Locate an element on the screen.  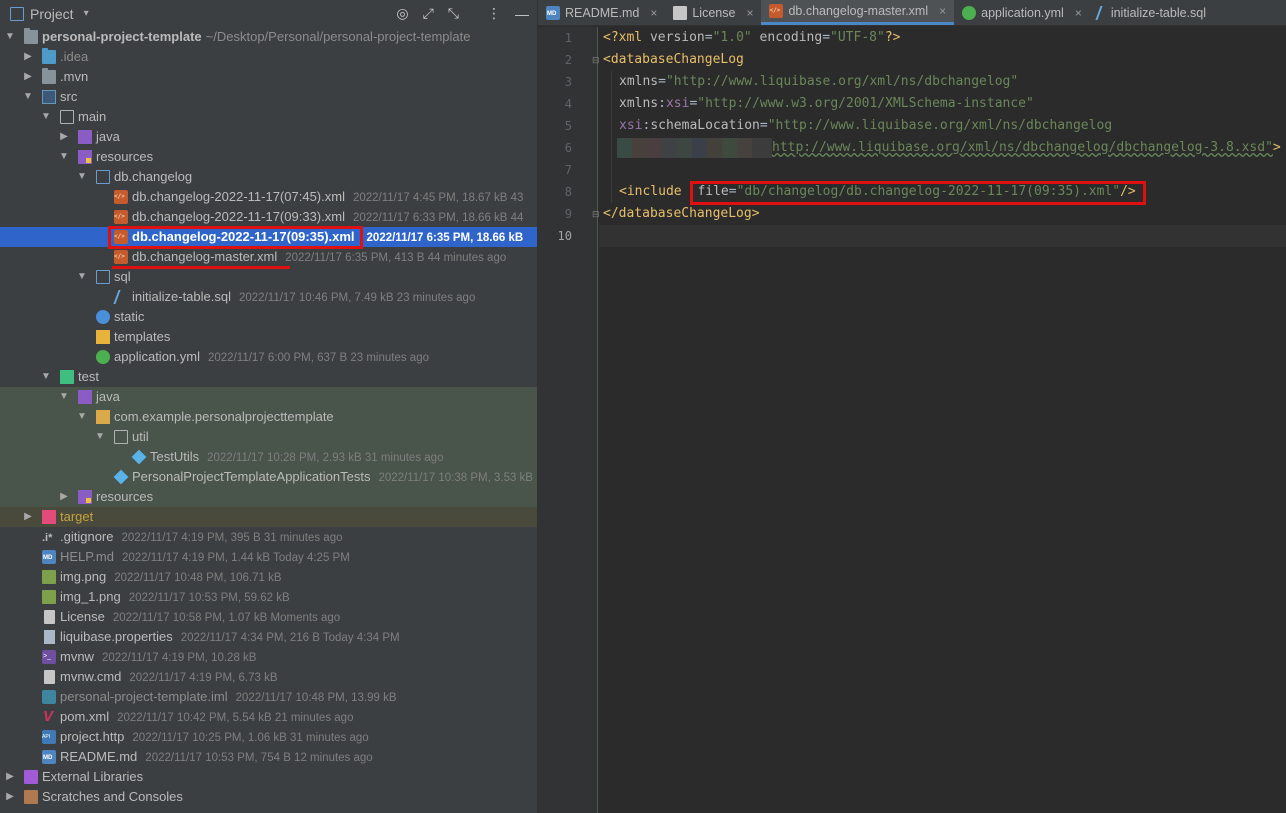
tree-item-test: ▼ test is located at coordinates (268, 377).